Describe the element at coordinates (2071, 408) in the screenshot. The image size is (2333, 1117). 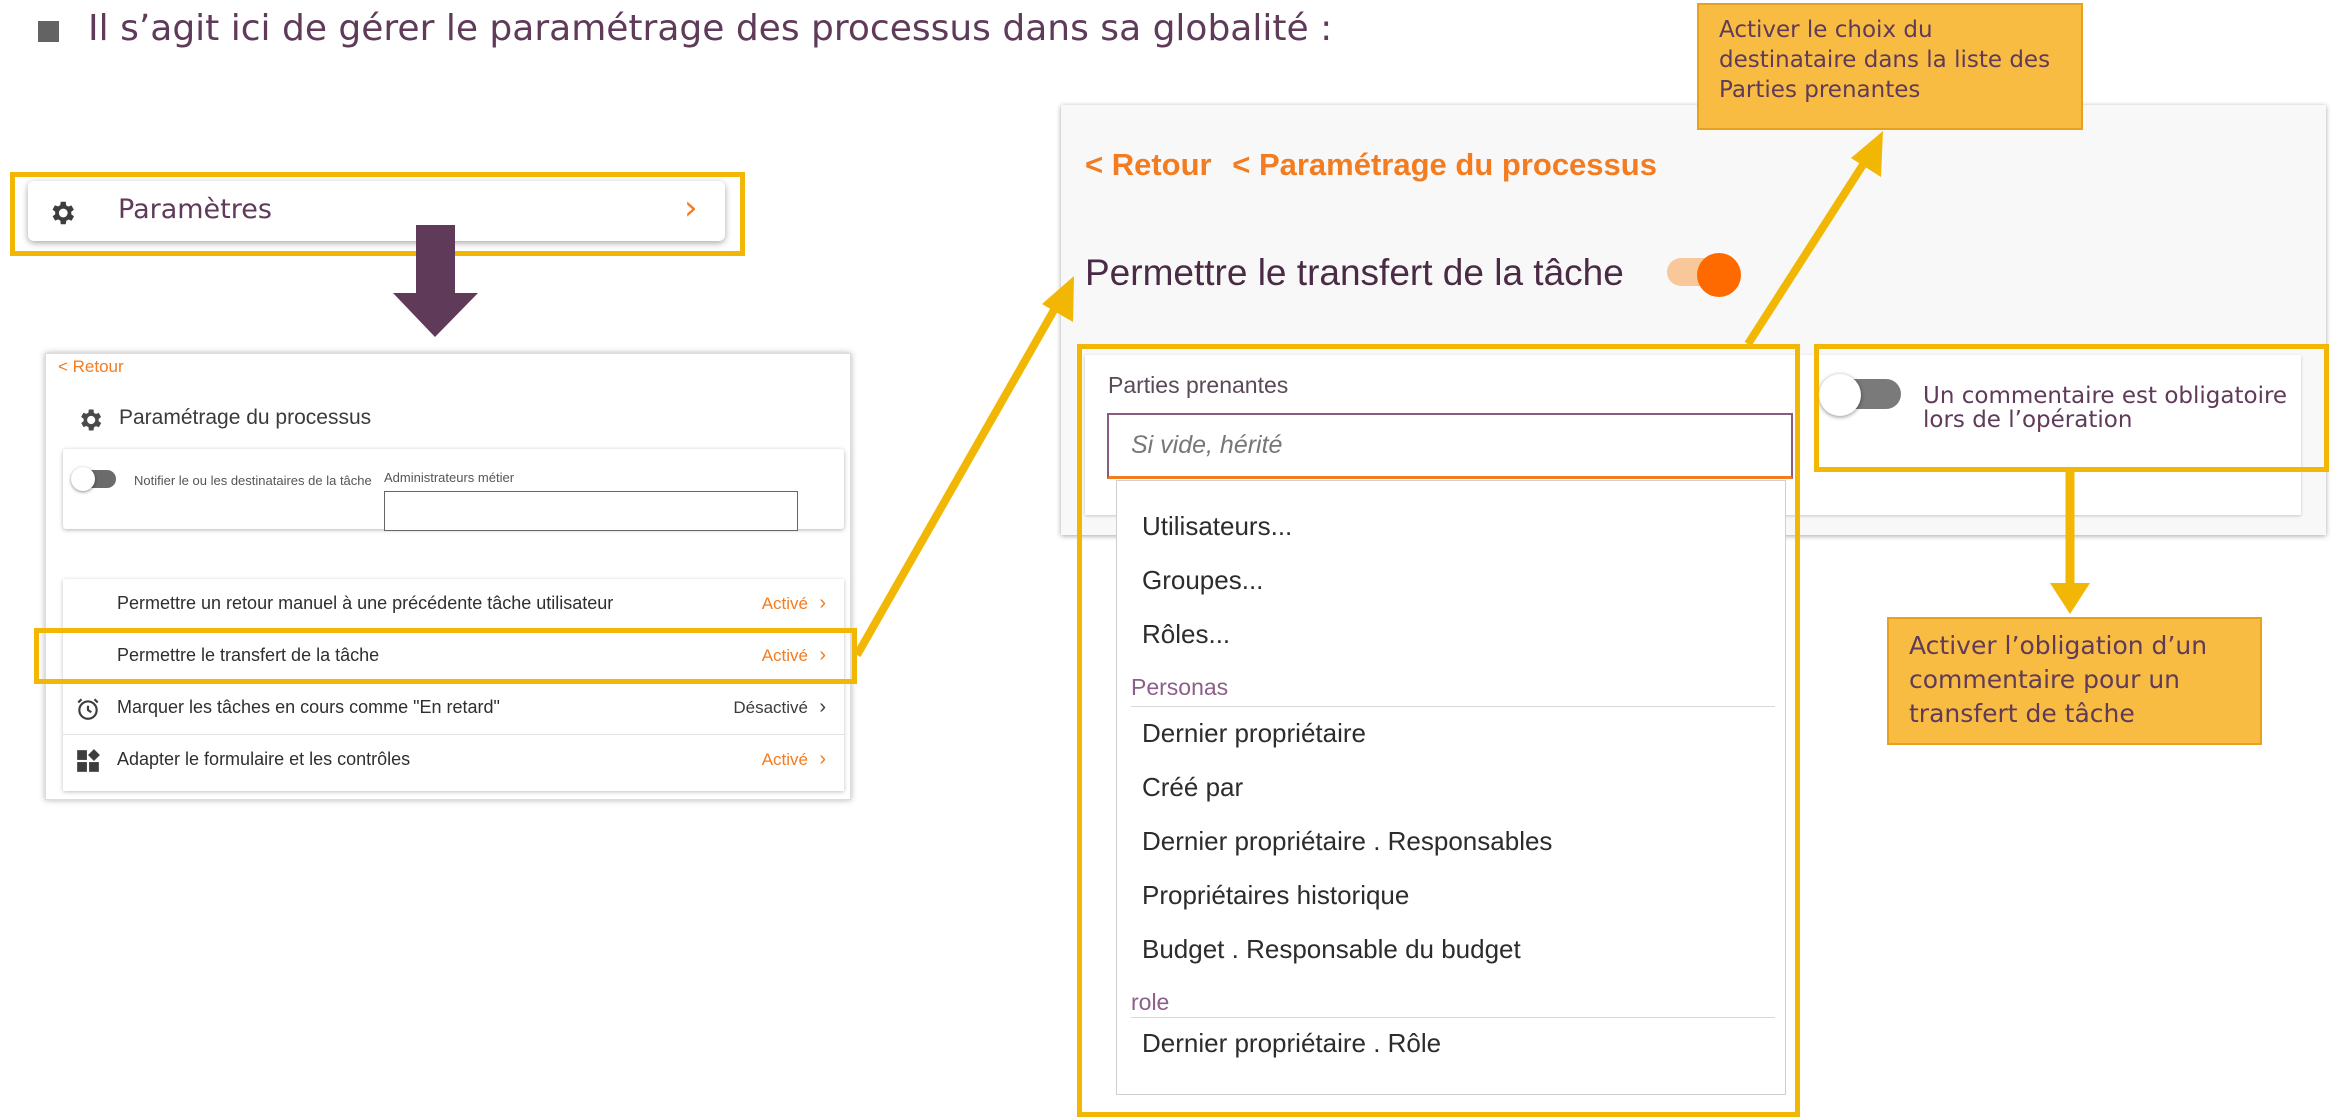
I see `highlight-comment-required` at that location.